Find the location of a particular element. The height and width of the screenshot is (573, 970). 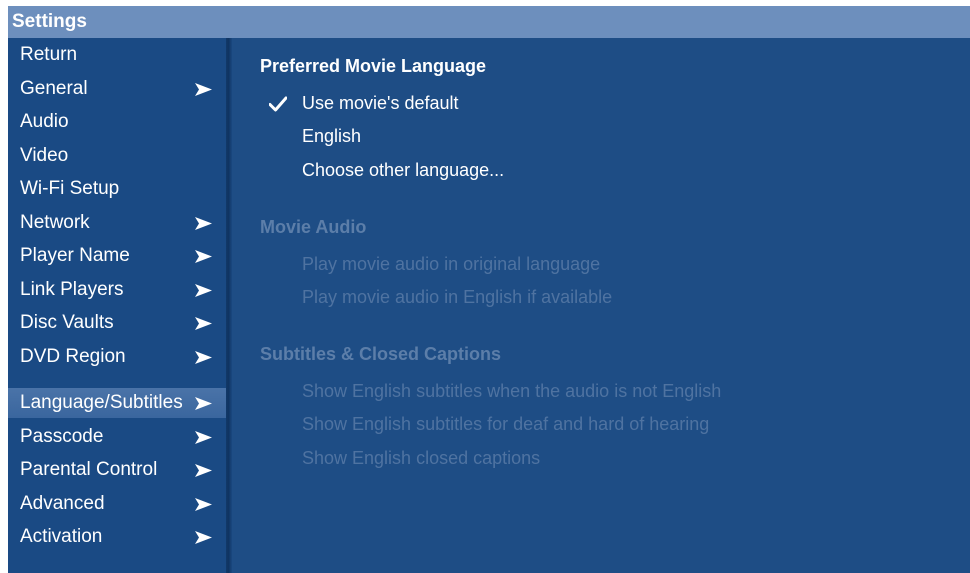

sidebar-item-label: Network is located at coordinates (55, 222).